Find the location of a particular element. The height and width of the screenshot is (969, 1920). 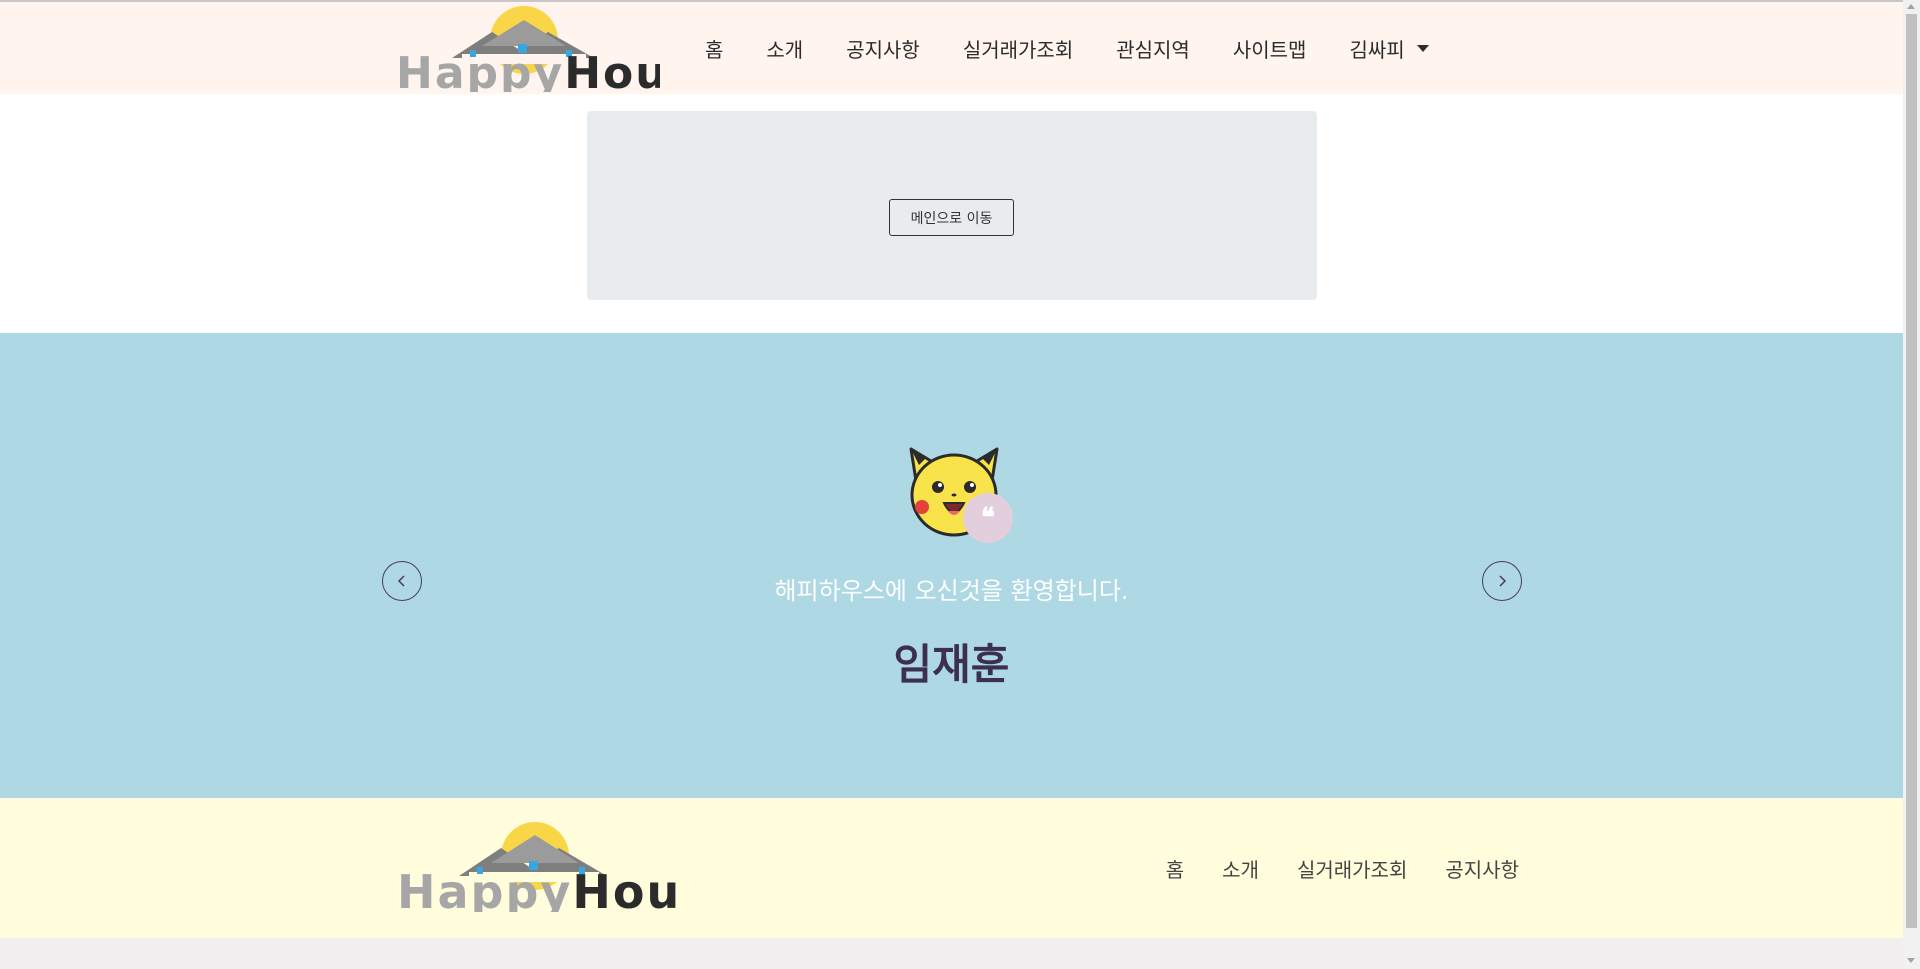

nav-item-interest-area: 관심지역 is located at coordinates (1153, 48).